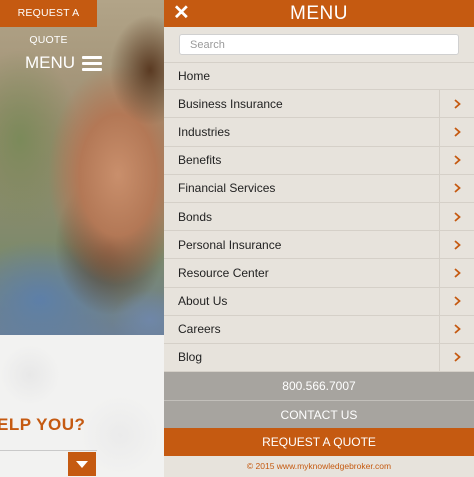  What do you see at coordinates (319, 414) in the screenshot?
I see `contact-us-link: CONTACT US` at bounding box center [319, 414].